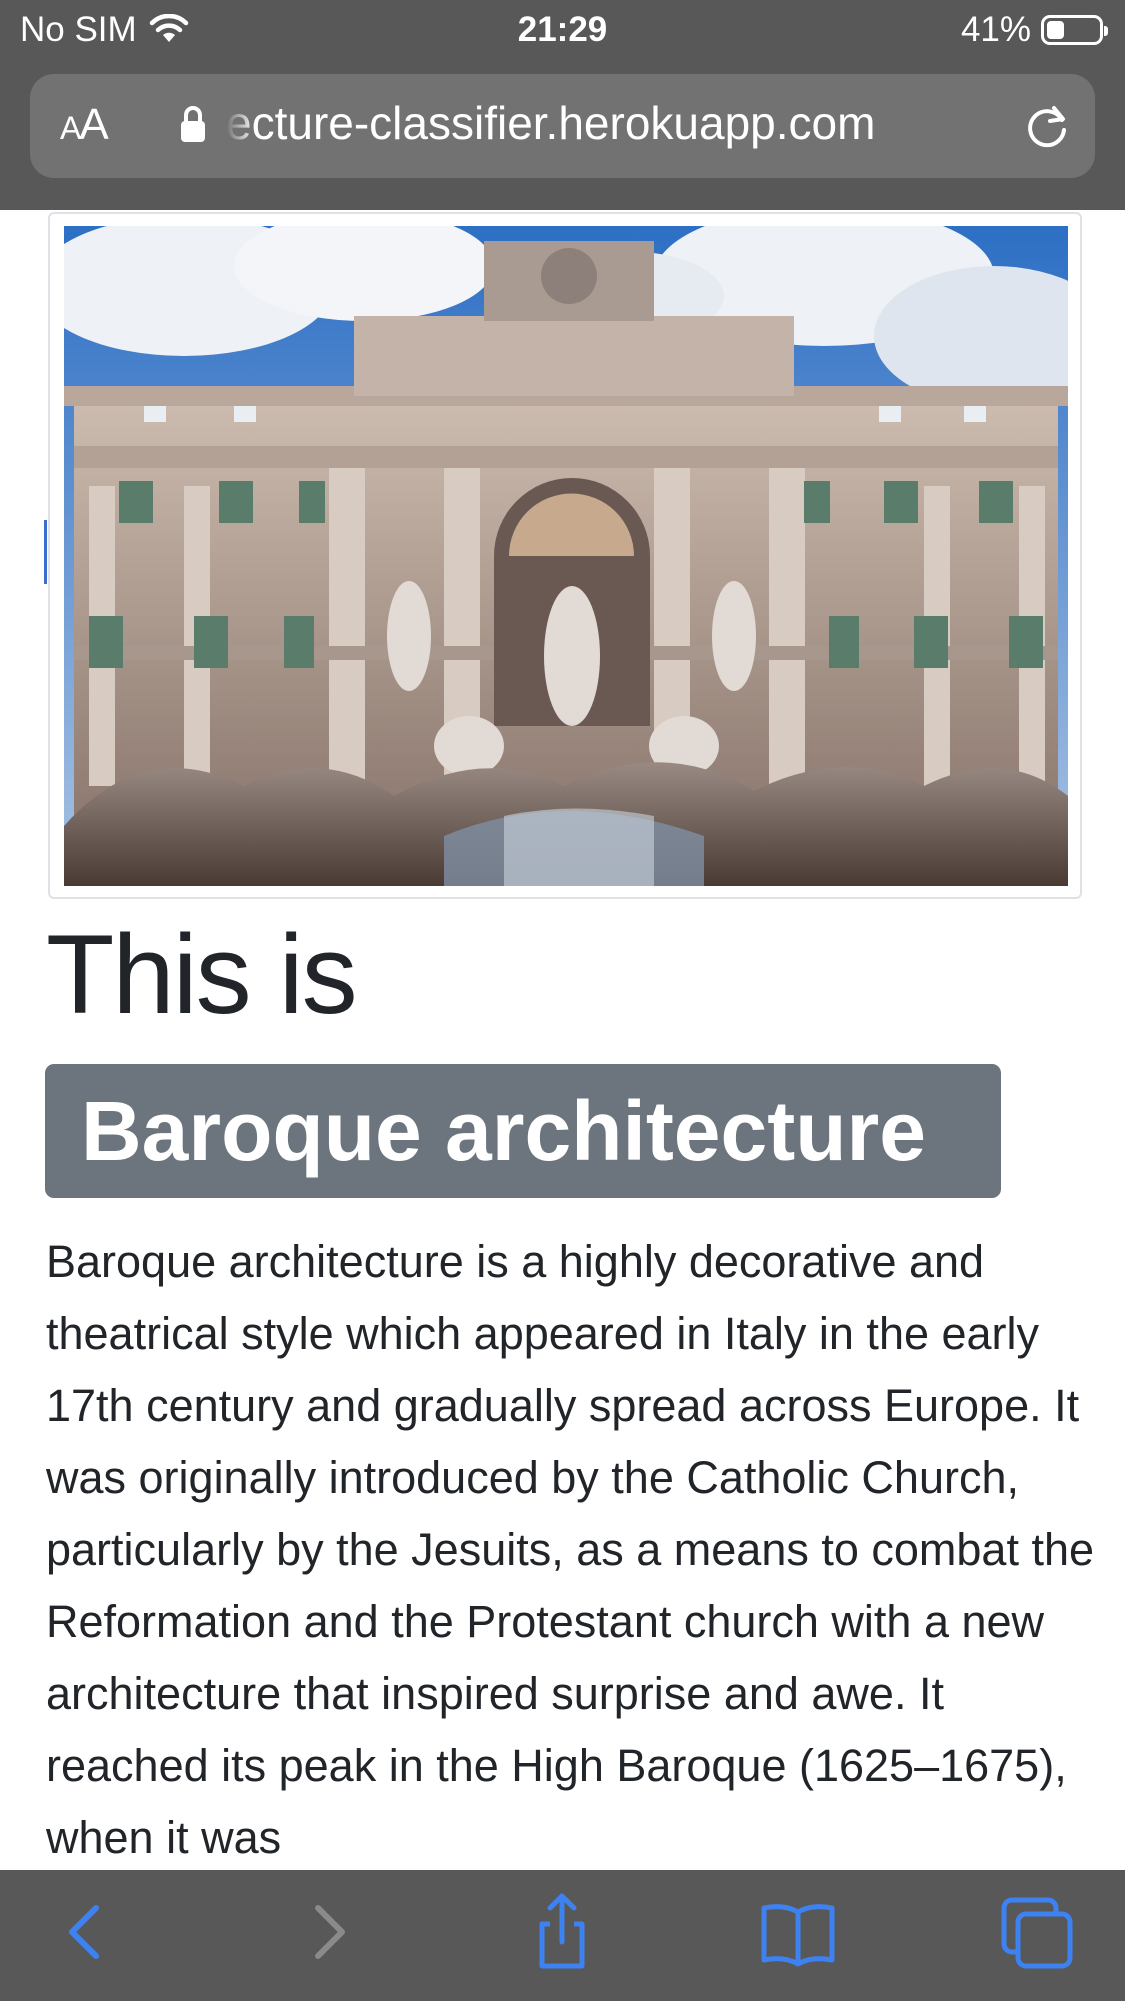  I want to click on text-caret, so click(45, 552).